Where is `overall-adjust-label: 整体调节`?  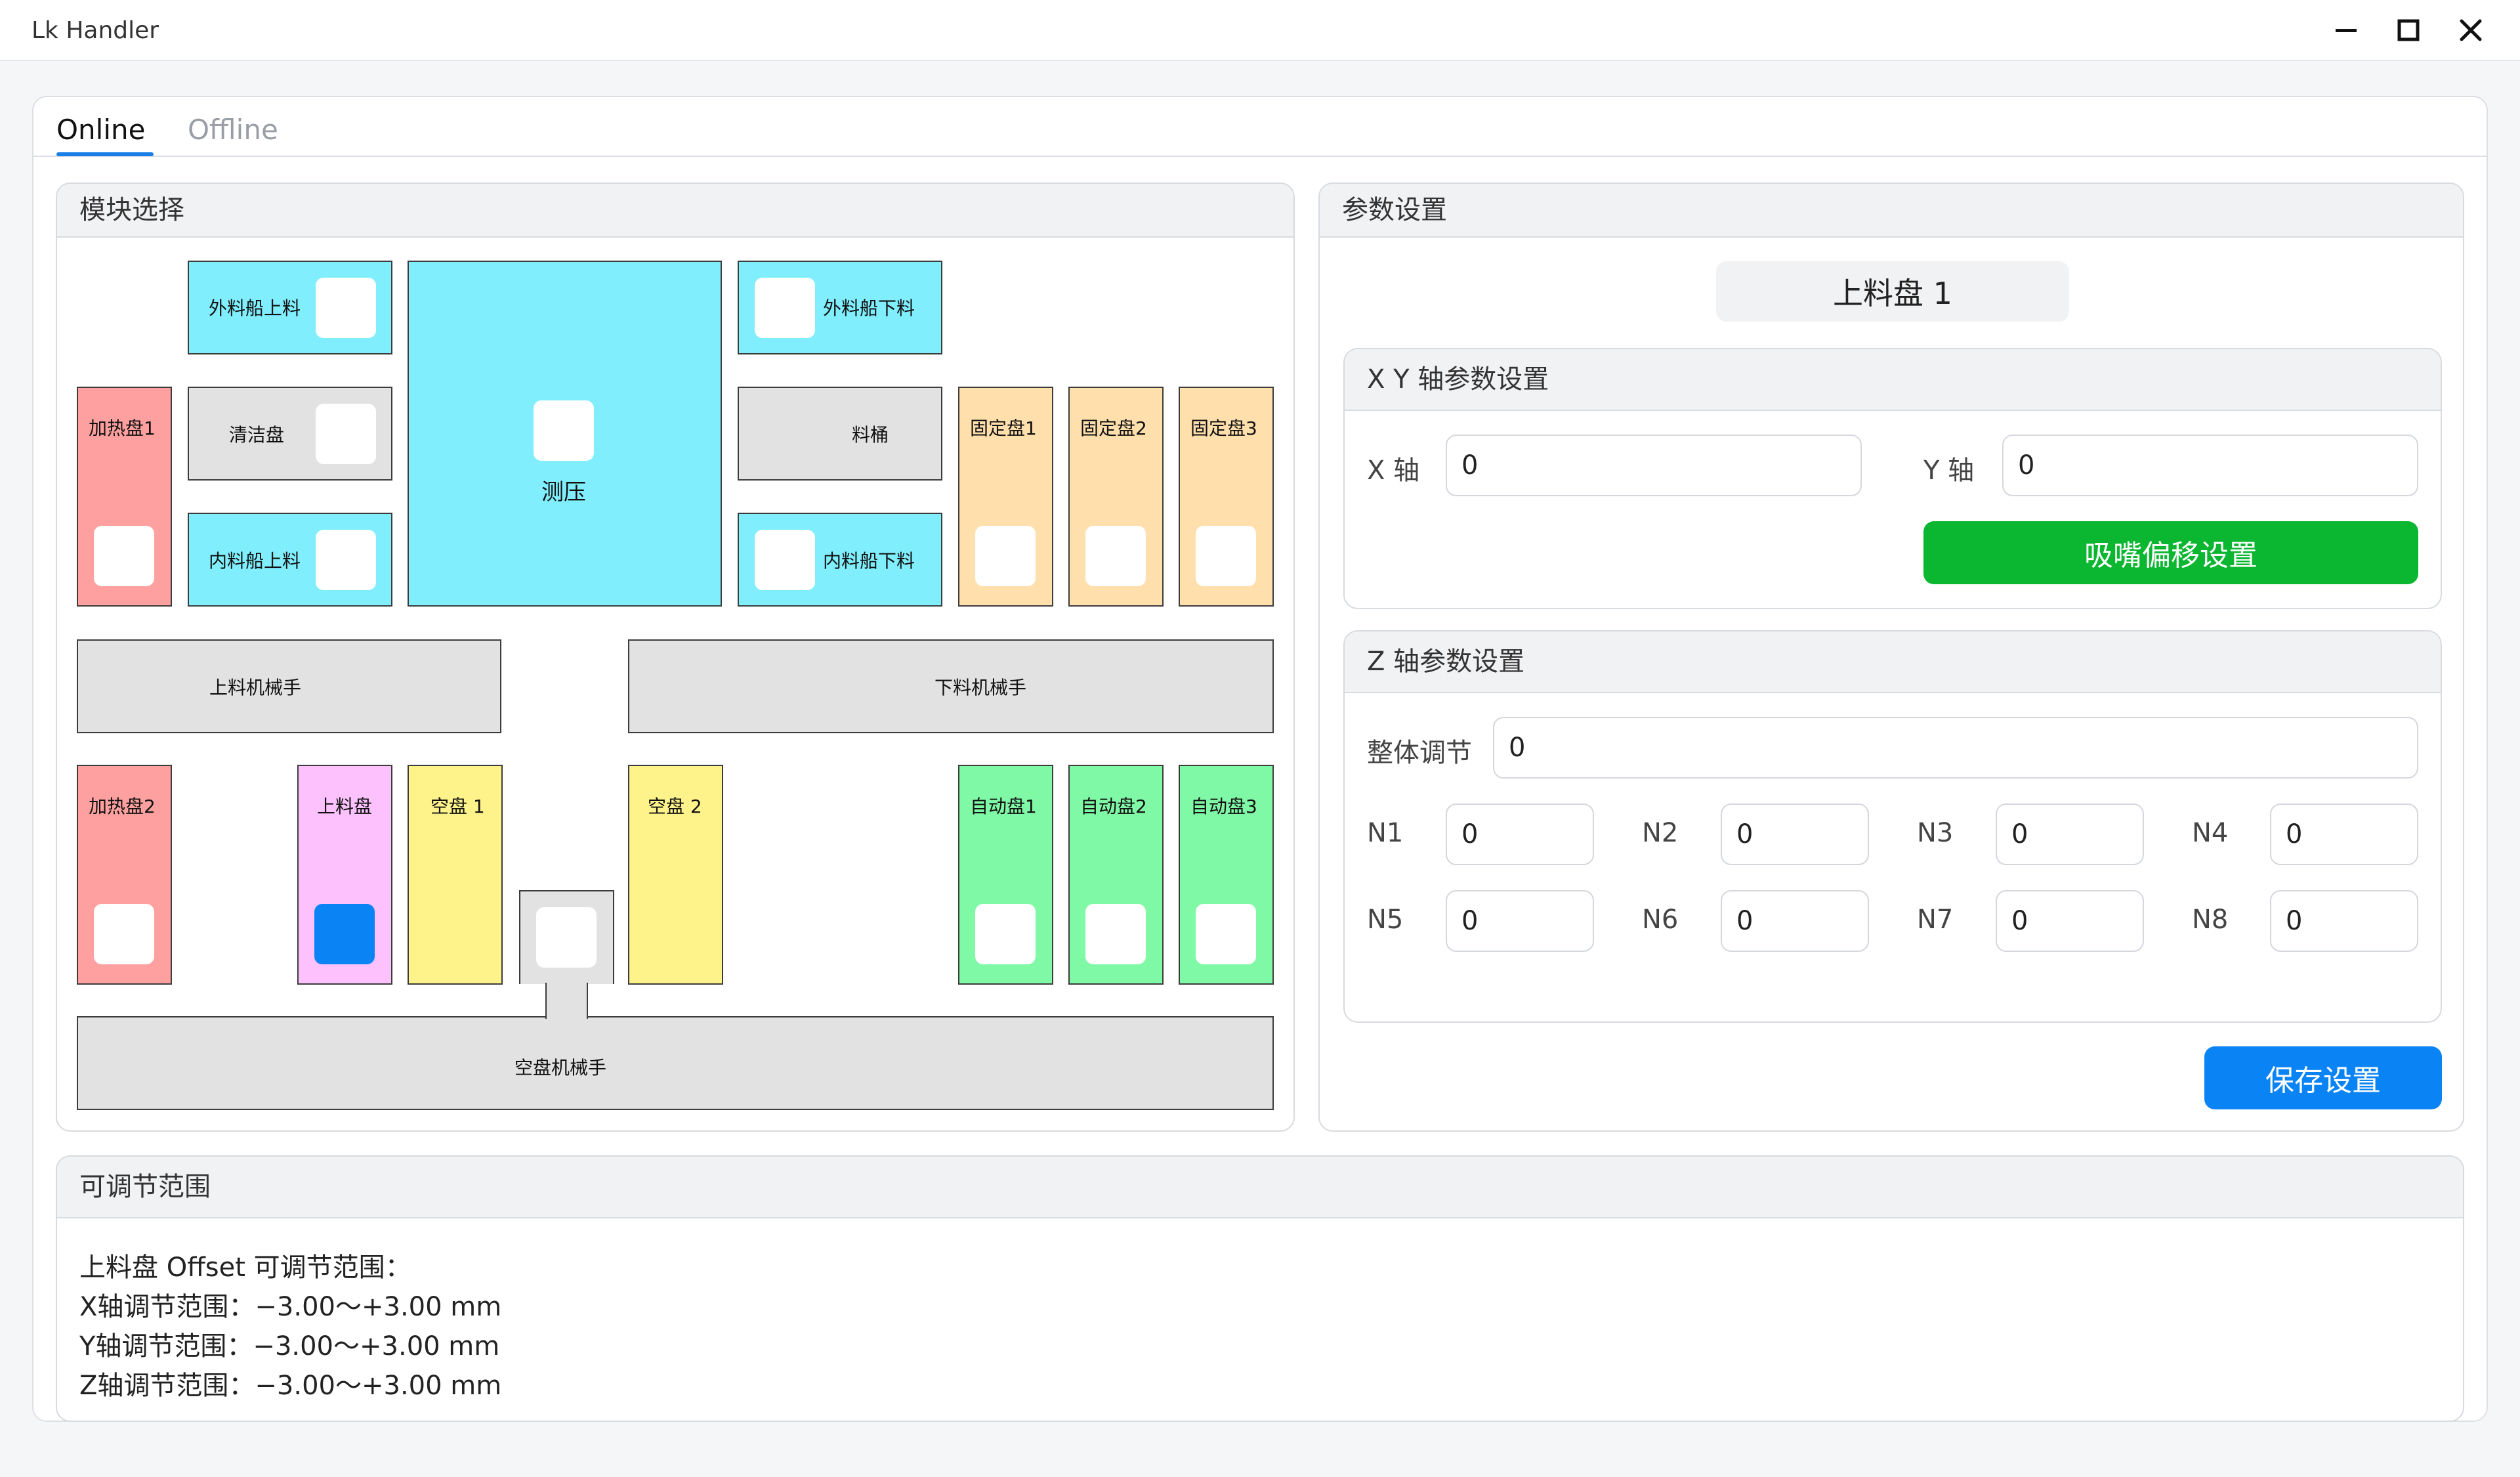 overall-adjust-label: 整体调节 is located at coordinates (1419, 753).